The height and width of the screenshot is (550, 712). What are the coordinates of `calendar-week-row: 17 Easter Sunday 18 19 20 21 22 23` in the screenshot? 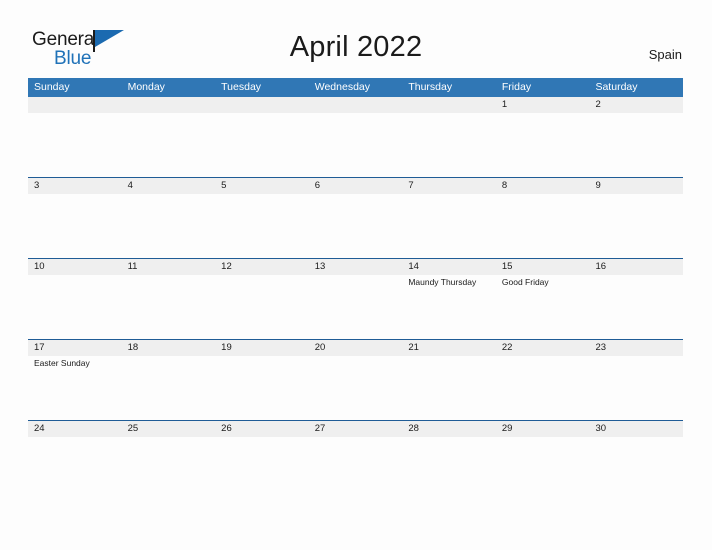 It's located at (355, 379).